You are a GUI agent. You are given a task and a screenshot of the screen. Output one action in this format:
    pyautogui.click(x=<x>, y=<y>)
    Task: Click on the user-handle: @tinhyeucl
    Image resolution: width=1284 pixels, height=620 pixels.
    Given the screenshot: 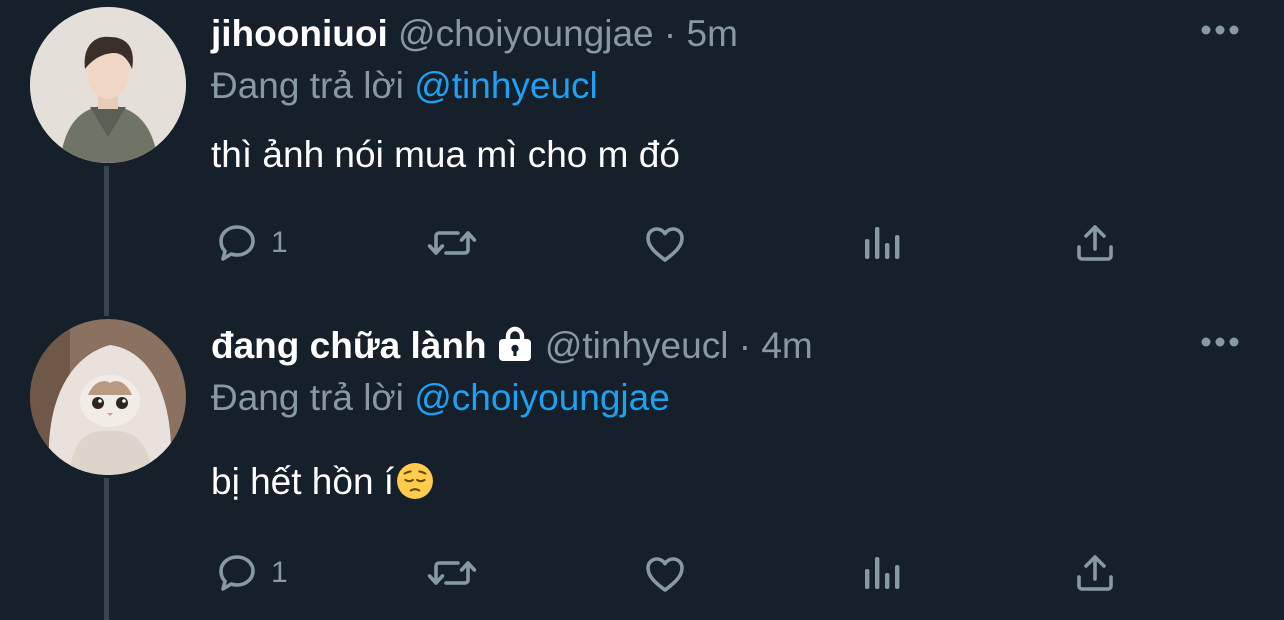 What is the action you would take?
    pyautogui.click(x=637, y=345)
    